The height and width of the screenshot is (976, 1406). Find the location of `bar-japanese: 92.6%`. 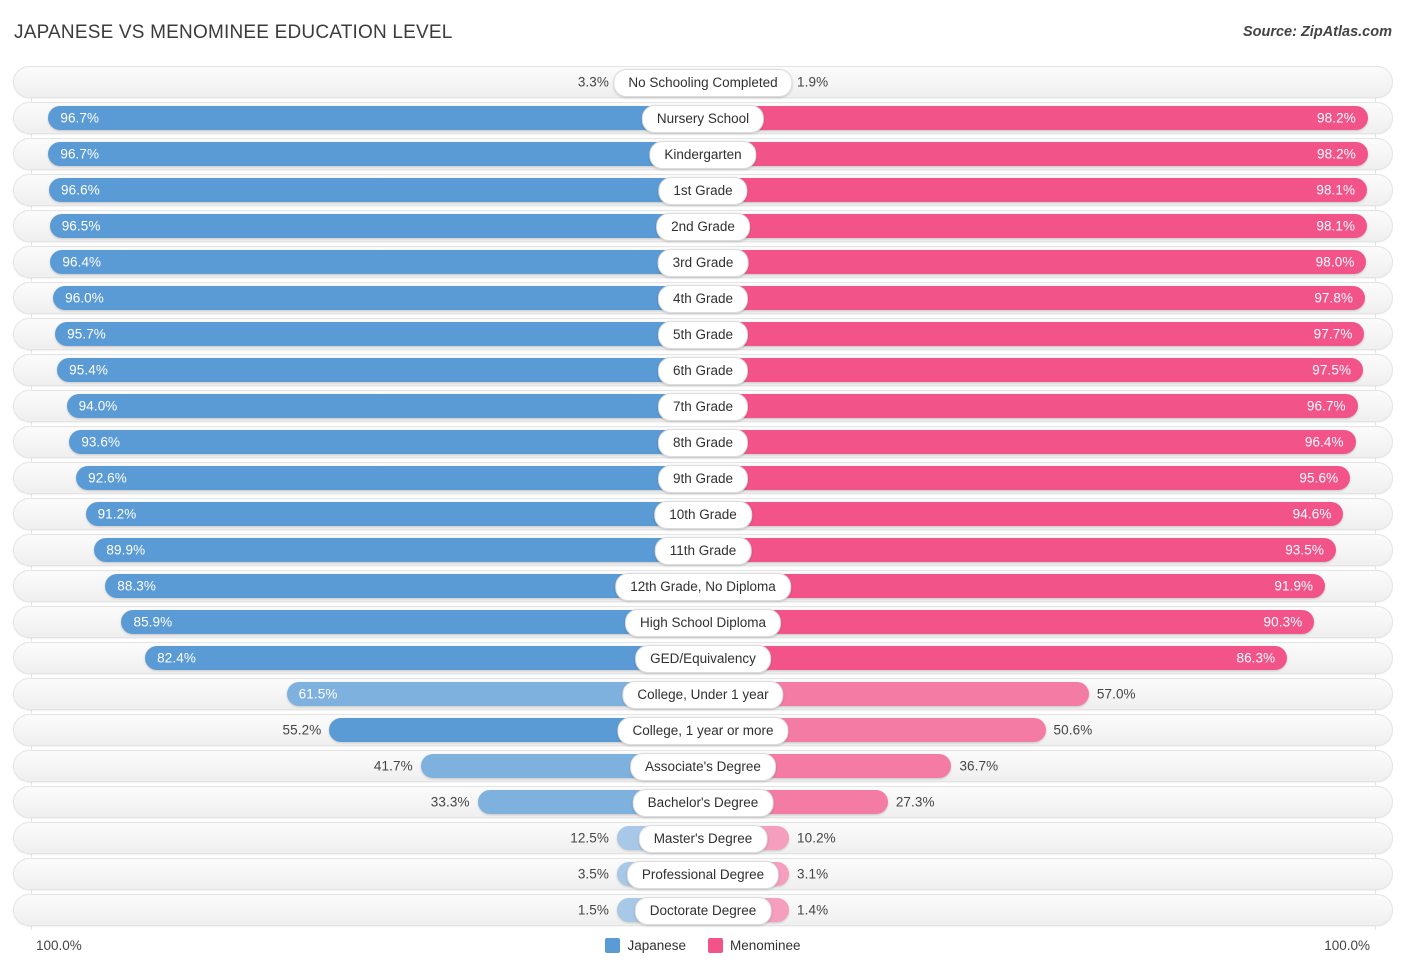

bar-japanese: 92.6% is located at coordinates (389, 478).